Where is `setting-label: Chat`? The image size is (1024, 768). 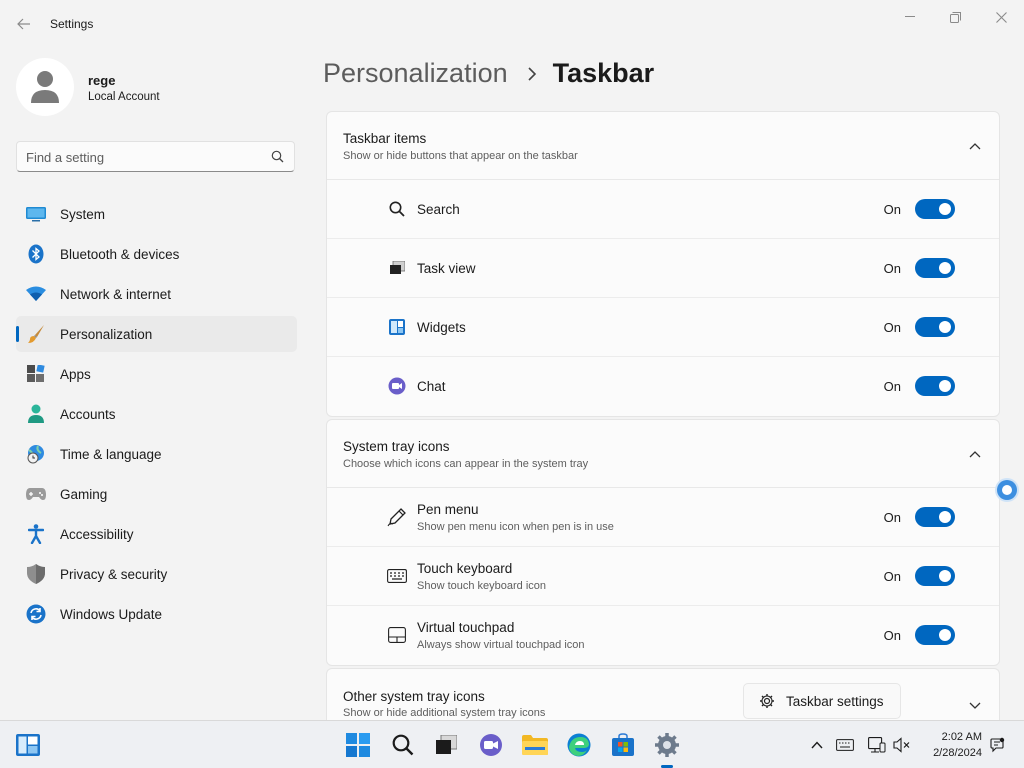 setting-label: Chat is located at coordinates (431, 386).